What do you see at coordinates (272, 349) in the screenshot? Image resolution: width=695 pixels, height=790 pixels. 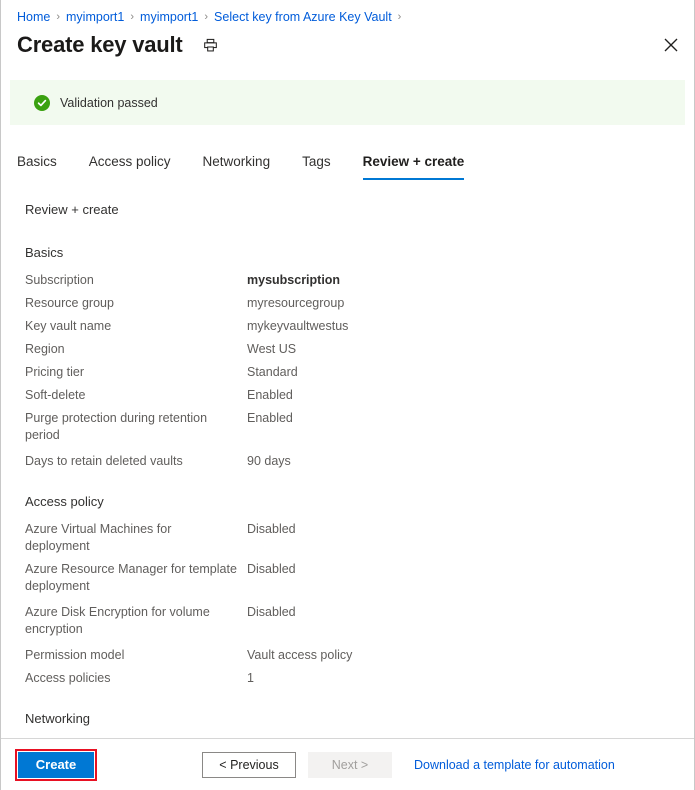 I see `summary-row-value: West US` at bounding box center [272, 349].